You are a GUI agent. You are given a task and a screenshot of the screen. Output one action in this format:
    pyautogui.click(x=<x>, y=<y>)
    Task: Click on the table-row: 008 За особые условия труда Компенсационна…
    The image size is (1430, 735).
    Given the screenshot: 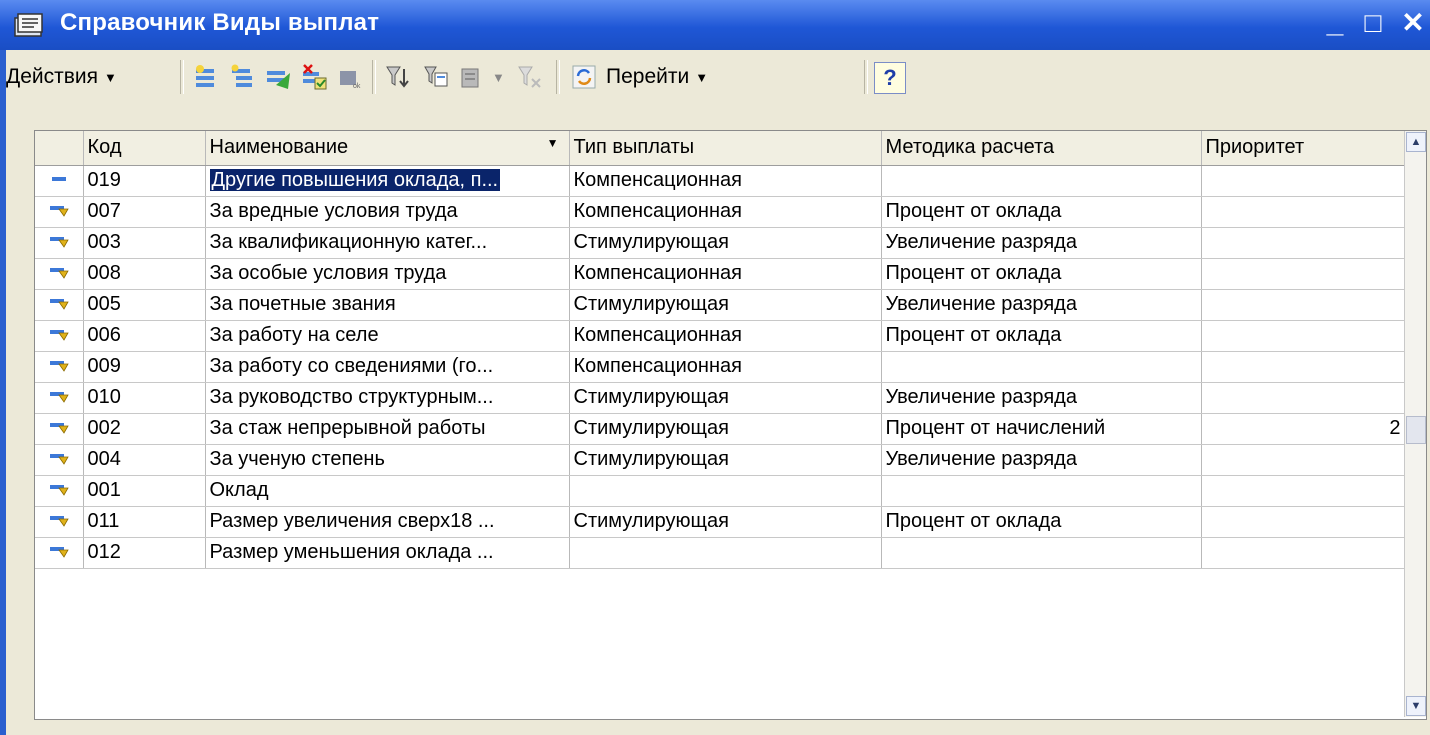 What is the action you would take?
    pyautogui.click(x=720, y=274)
    